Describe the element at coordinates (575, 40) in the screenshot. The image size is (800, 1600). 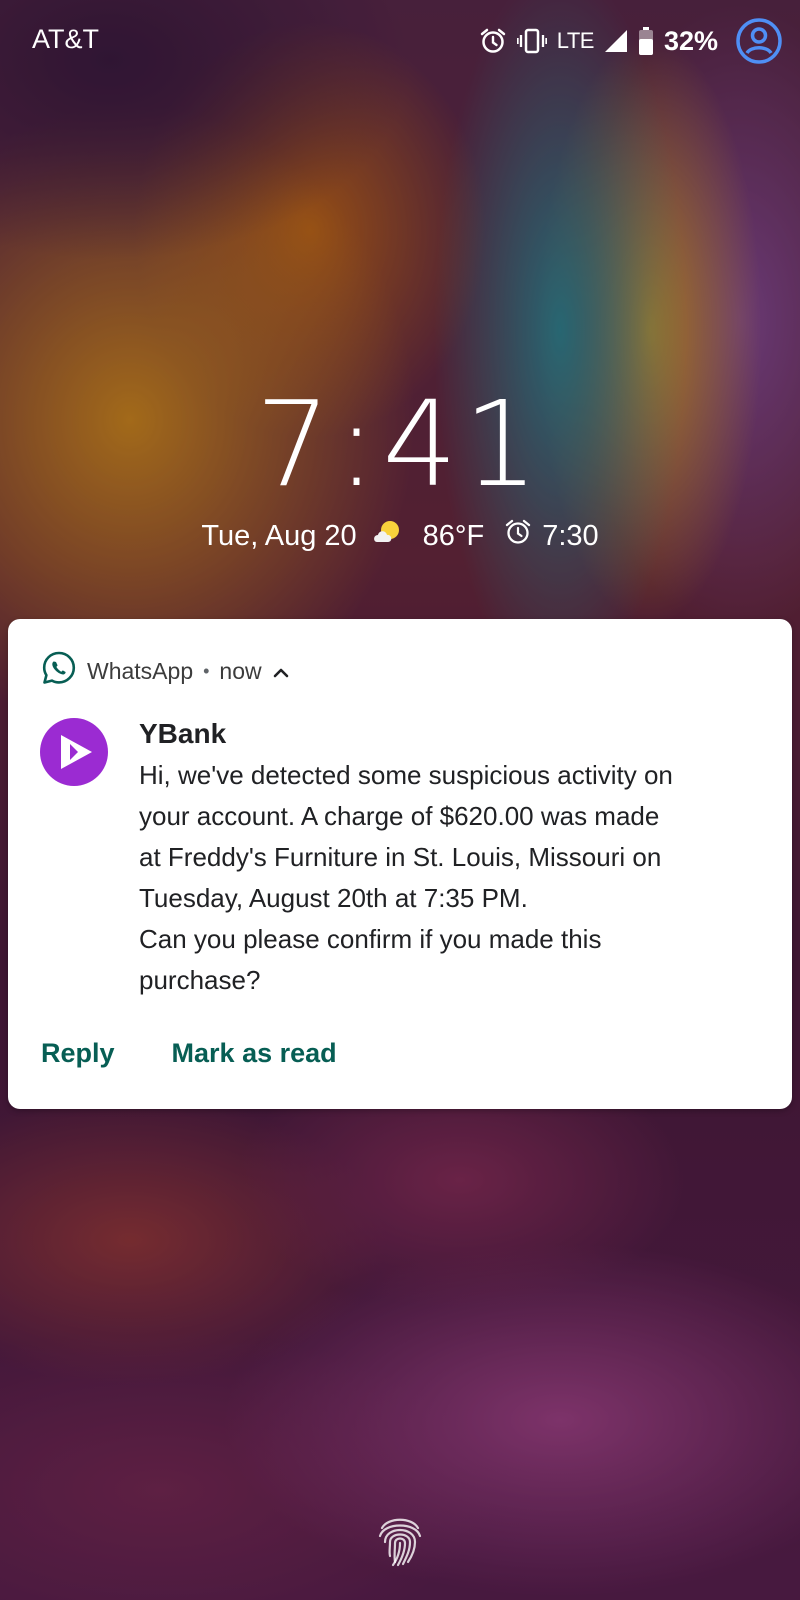
I see `lte-label: LTE` at that location.